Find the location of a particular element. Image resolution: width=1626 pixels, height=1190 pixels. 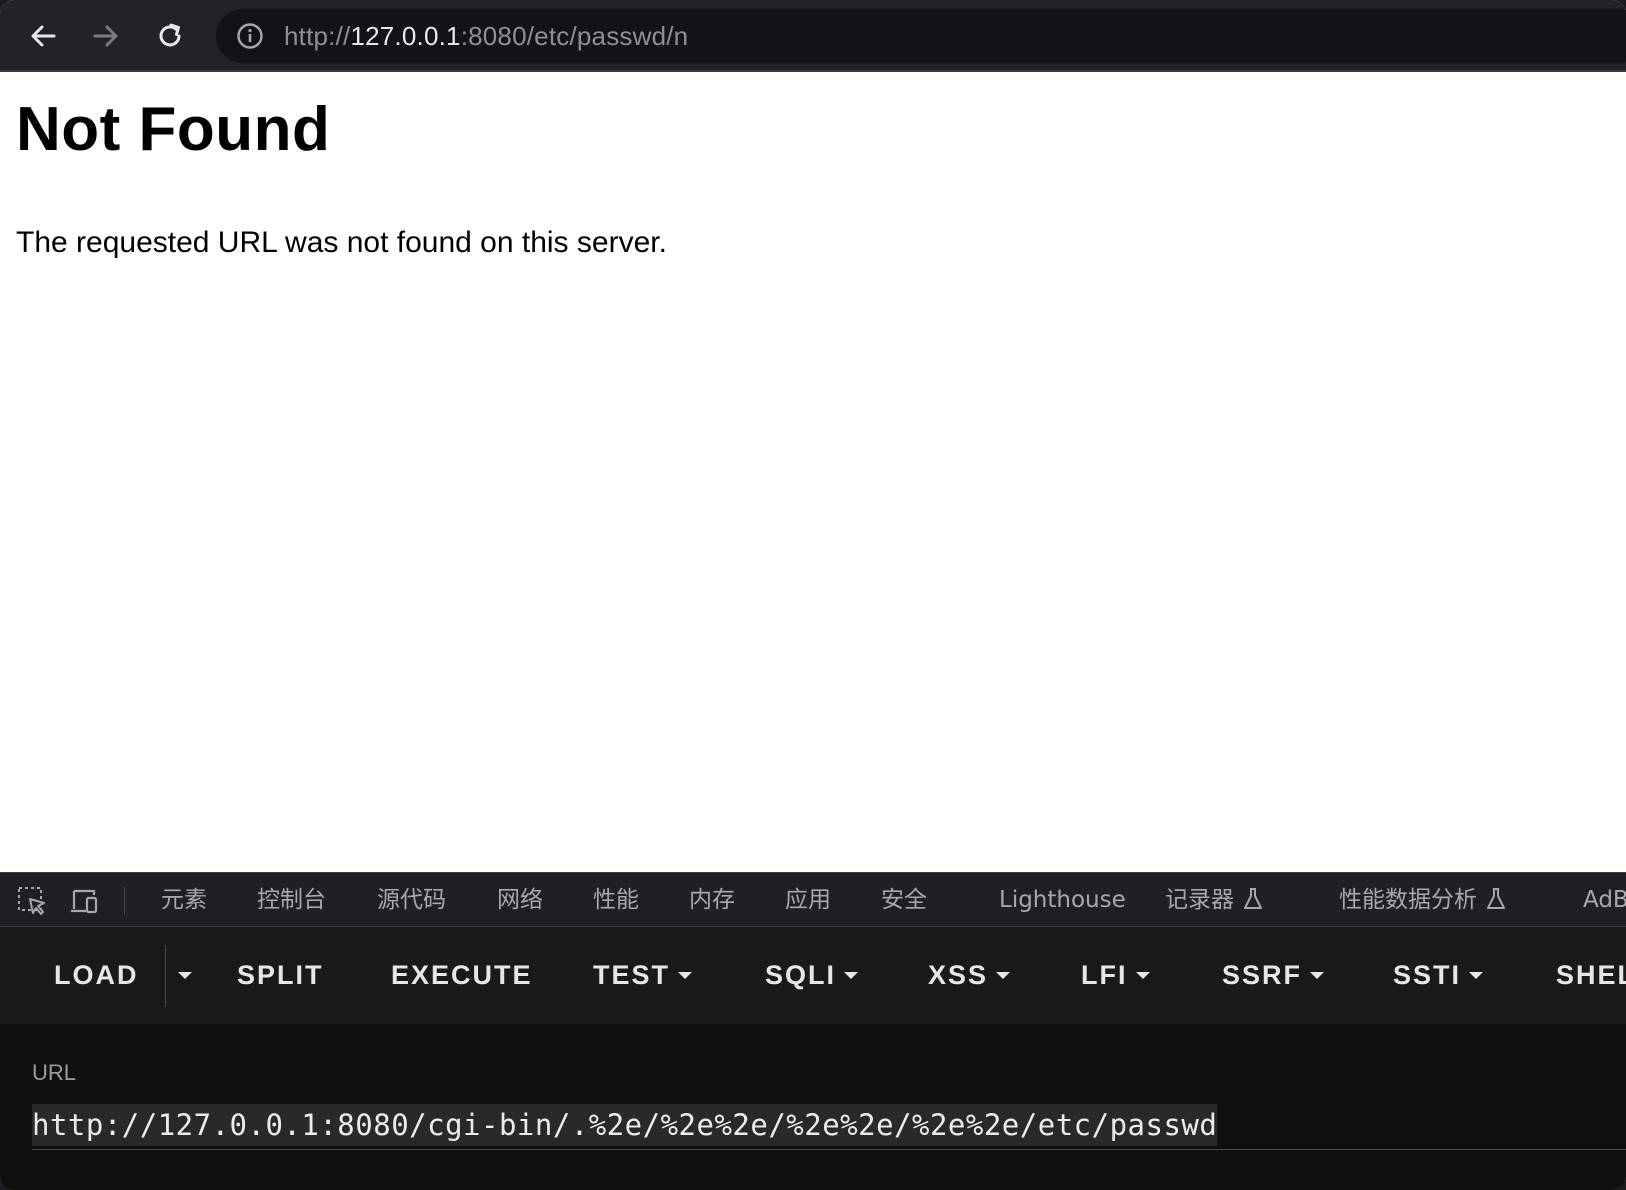

browser-toolbar: http://127.0.0.1:8080/etc/passwd/n is located at coordinates (813, 36).